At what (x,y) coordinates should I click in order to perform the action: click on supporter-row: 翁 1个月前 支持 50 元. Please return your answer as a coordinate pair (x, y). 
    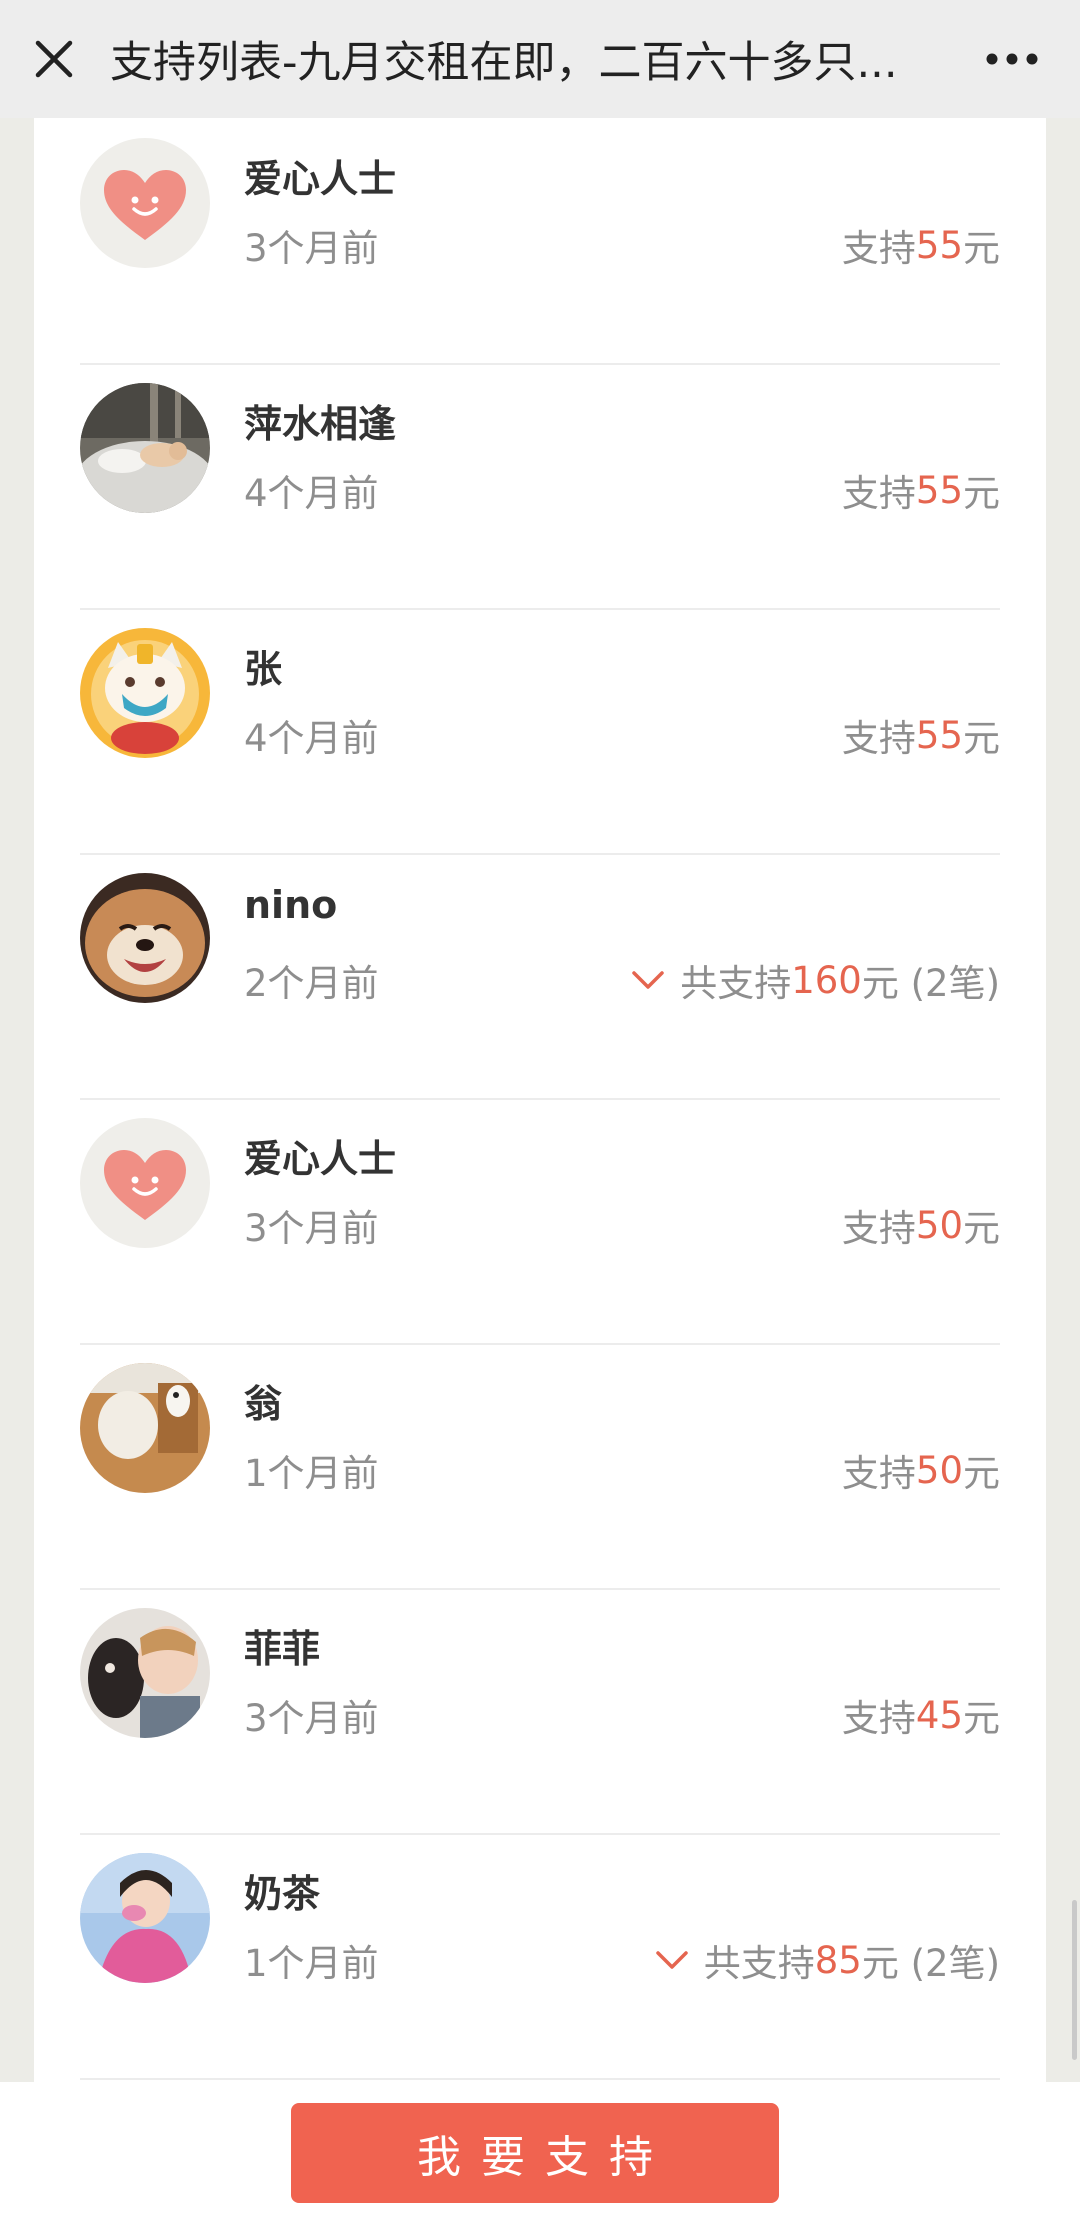
    Looking at the image, I should click on (540, 1466).